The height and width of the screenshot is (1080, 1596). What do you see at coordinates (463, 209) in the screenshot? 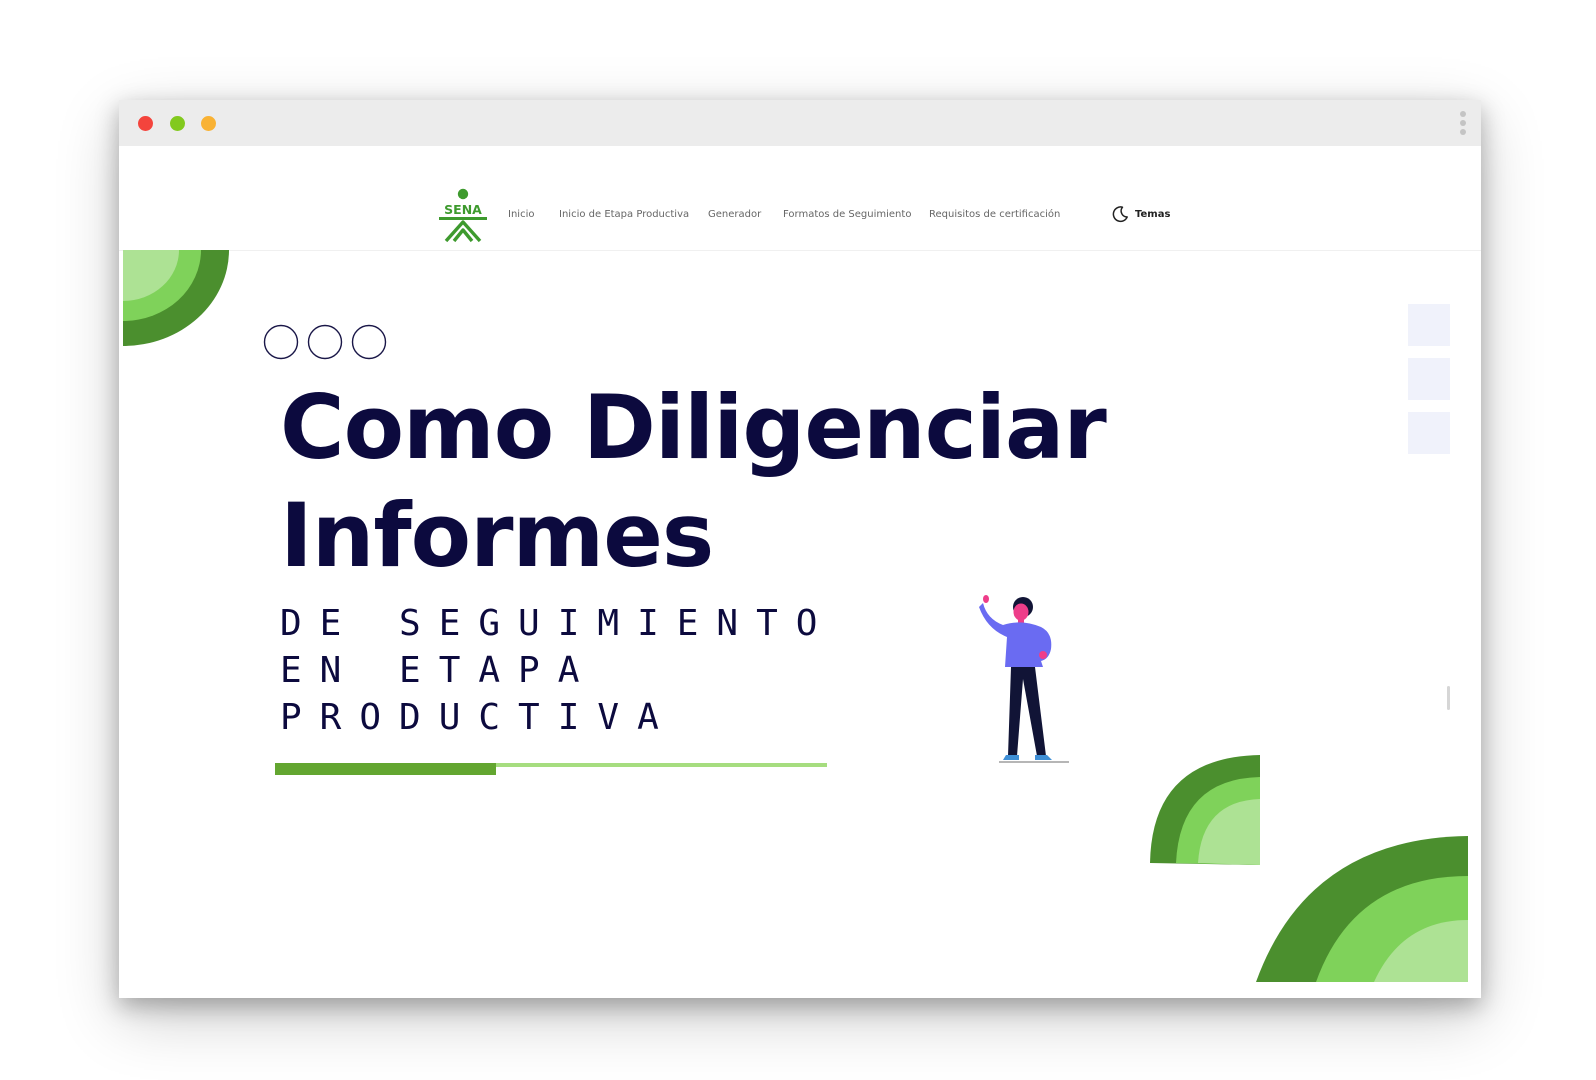
I see `logo-text: SENA` at bounding box center [463, 209].